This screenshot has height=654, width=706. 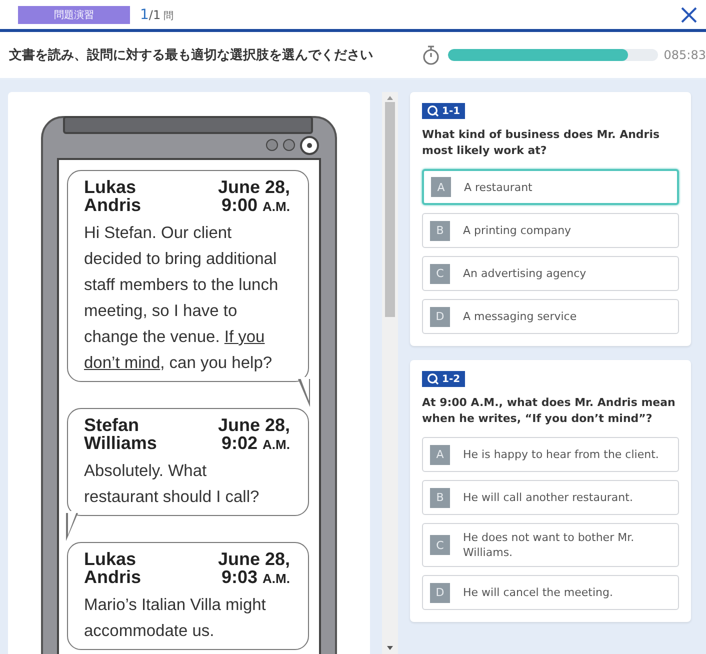 What do you see at coordinates (550, 316) in the screenshot?
I see `answer-option: D A messaging service` at bounding box center [550, 316].